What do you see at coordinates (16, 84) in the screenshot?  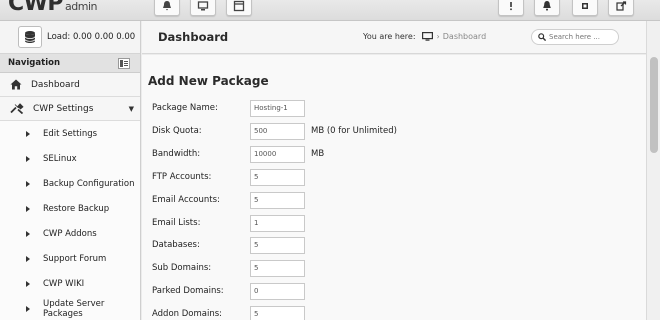 I see `home-icon` at bounding box center [16, 84].